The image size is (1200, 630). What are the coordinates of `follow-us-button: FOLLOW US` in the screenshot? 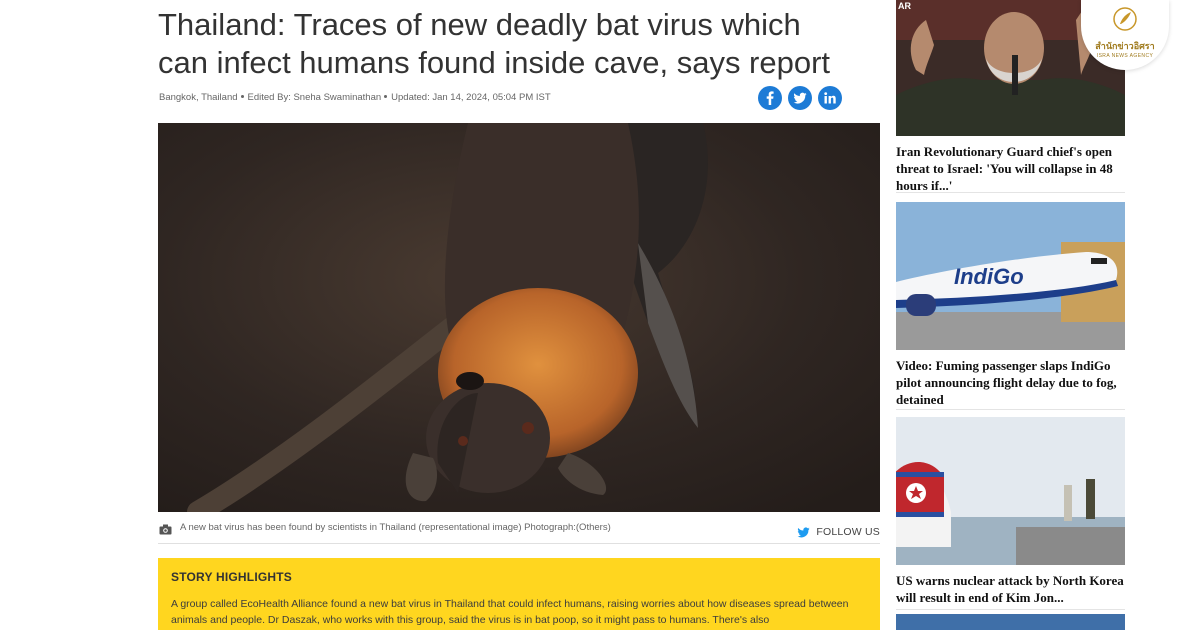 It's located at (838, 532).